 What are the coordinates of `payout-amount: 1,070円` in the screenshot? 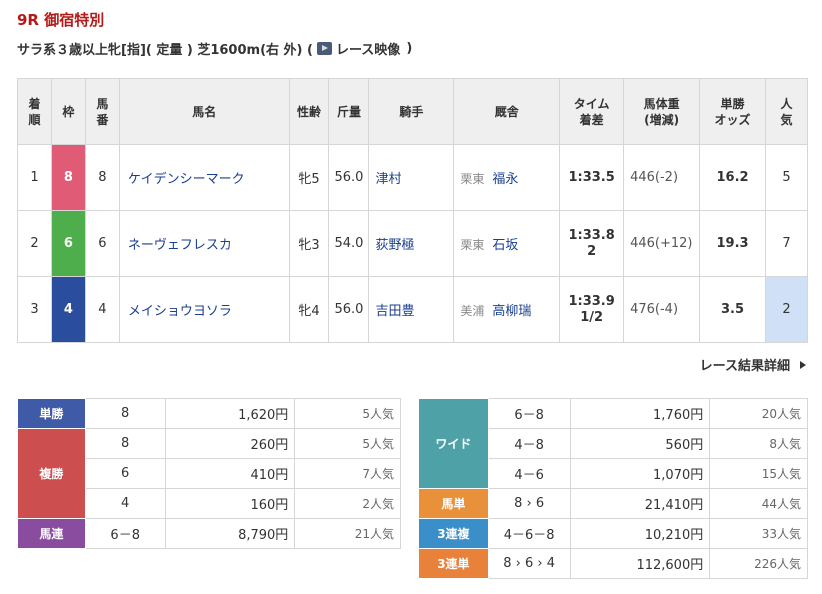 It's located at (640, 473).